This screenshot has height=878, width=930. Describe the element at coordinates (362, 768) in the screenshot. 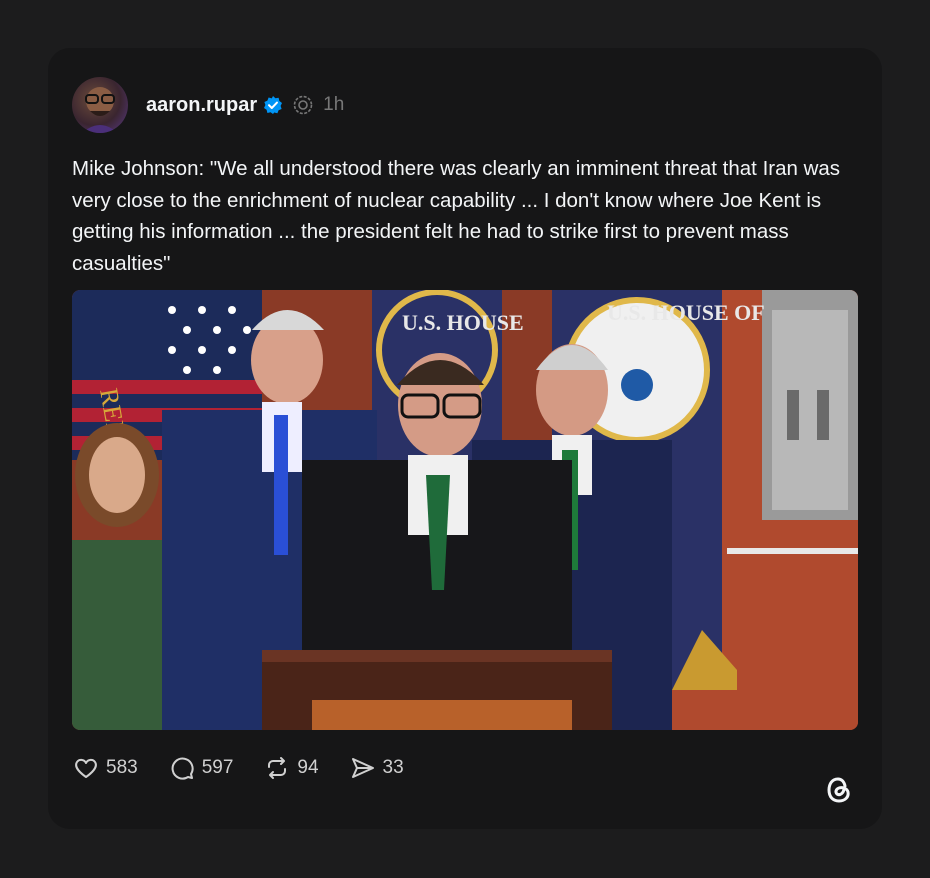

I see `send-icon` at that location.